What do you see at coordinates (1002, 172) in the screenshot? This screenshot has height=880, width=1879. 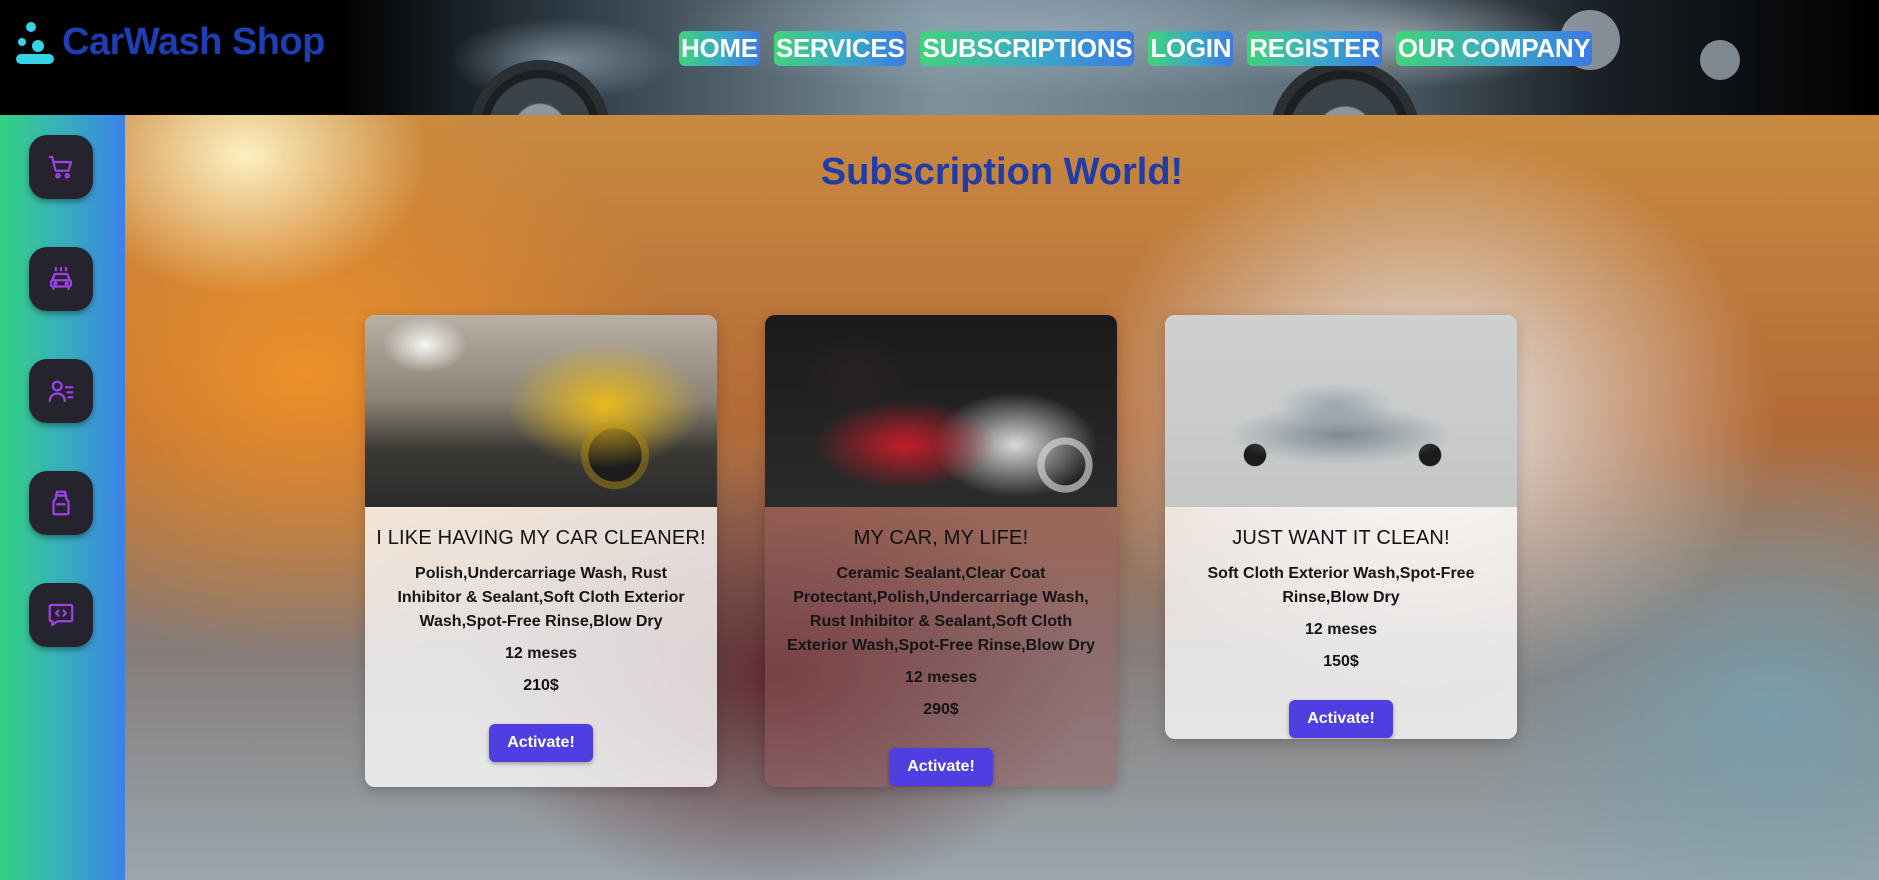 I see `page-title: Subscription World!` at bounding box center [1002, 172].